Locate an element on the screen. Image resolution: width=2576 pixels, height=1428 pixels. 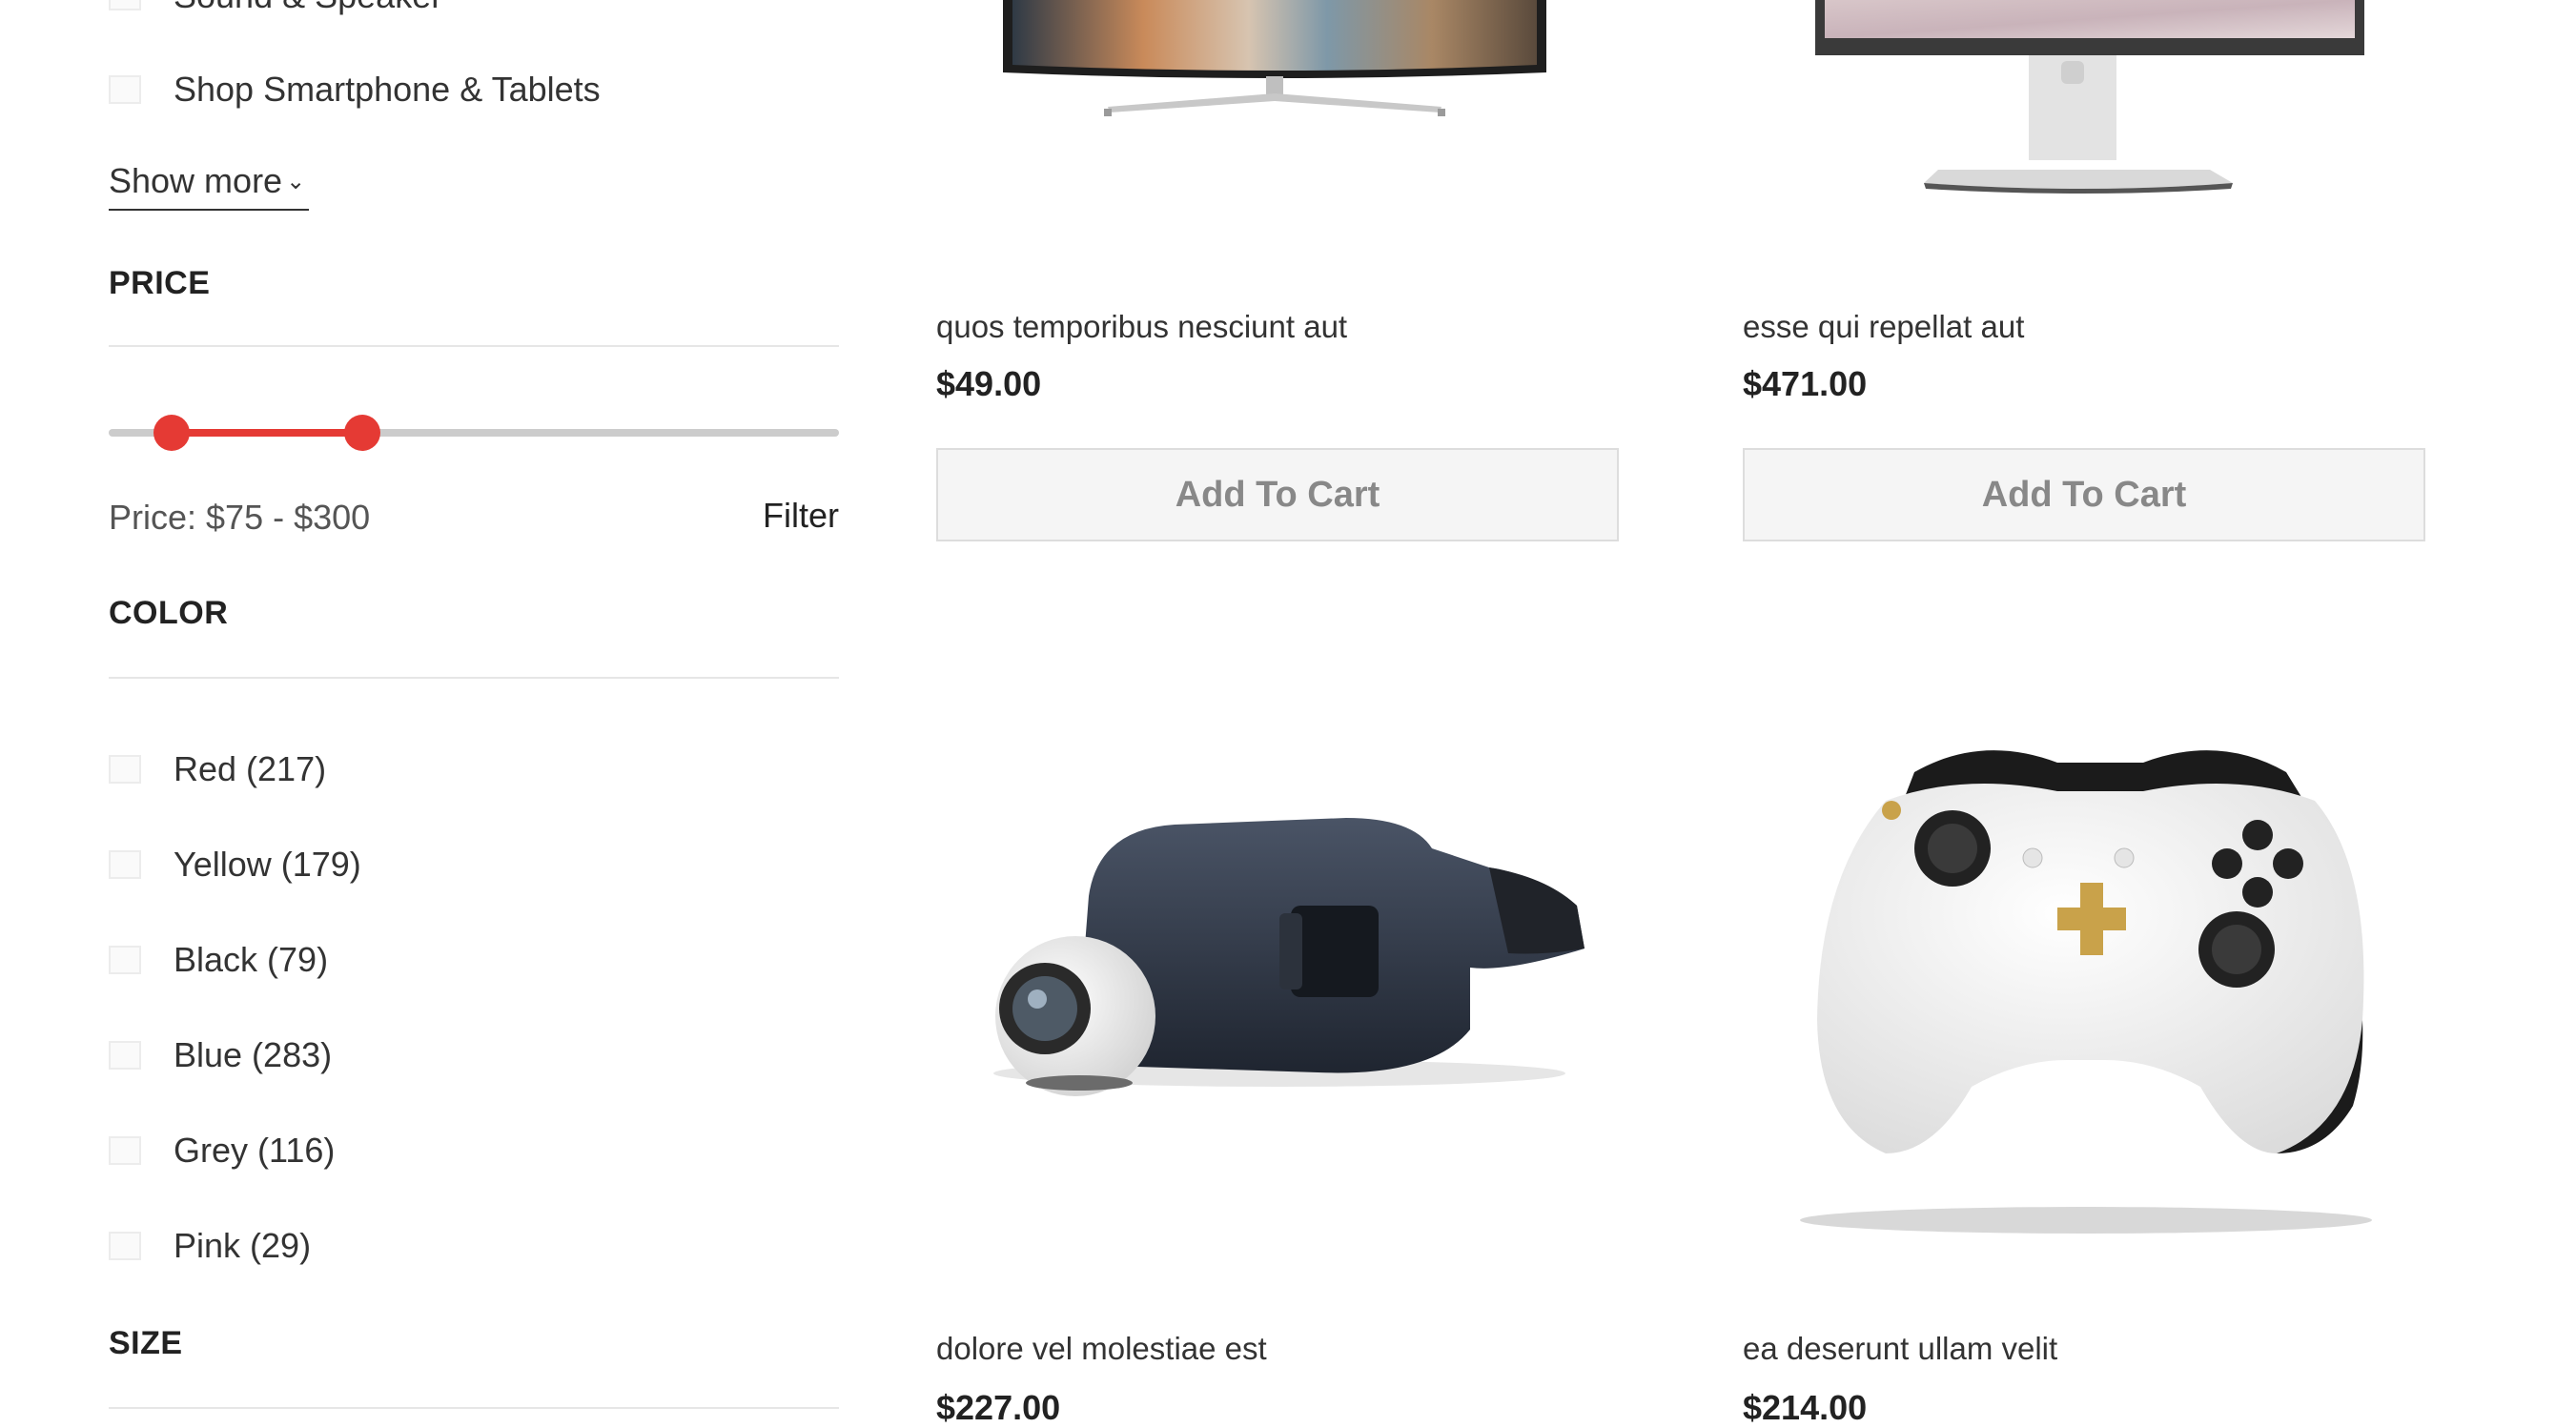
color-item-black: Black (79) is located at coordinates (219, 960).